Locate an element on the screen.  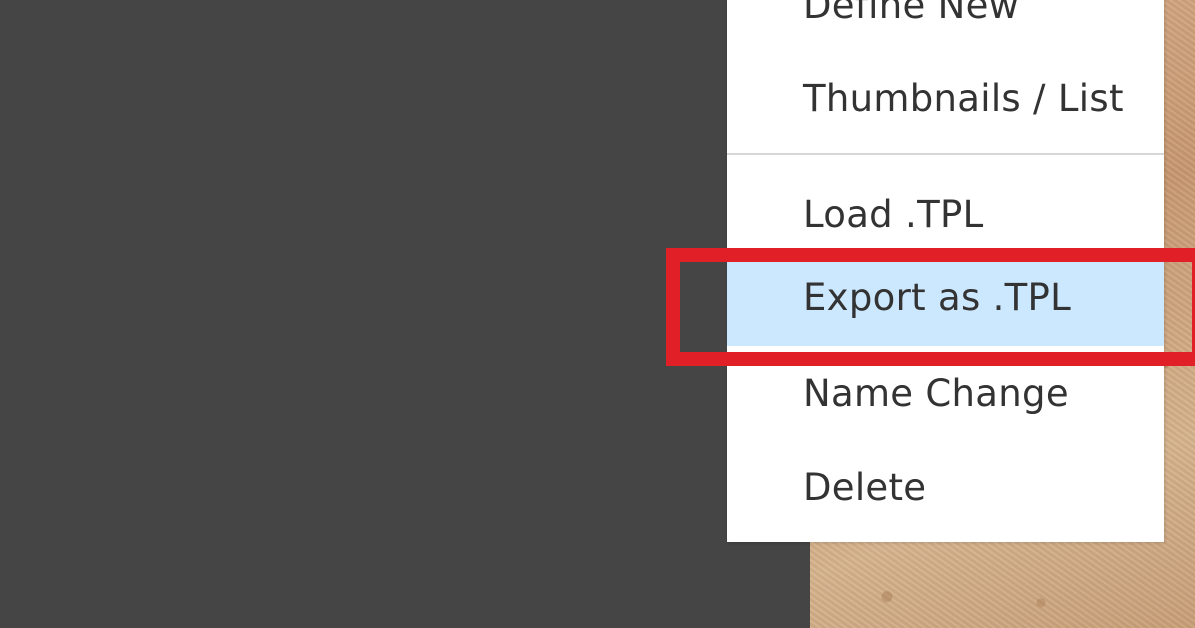
menu-item-load-tpl: Load .TPL is located at coordinates (945, 202).